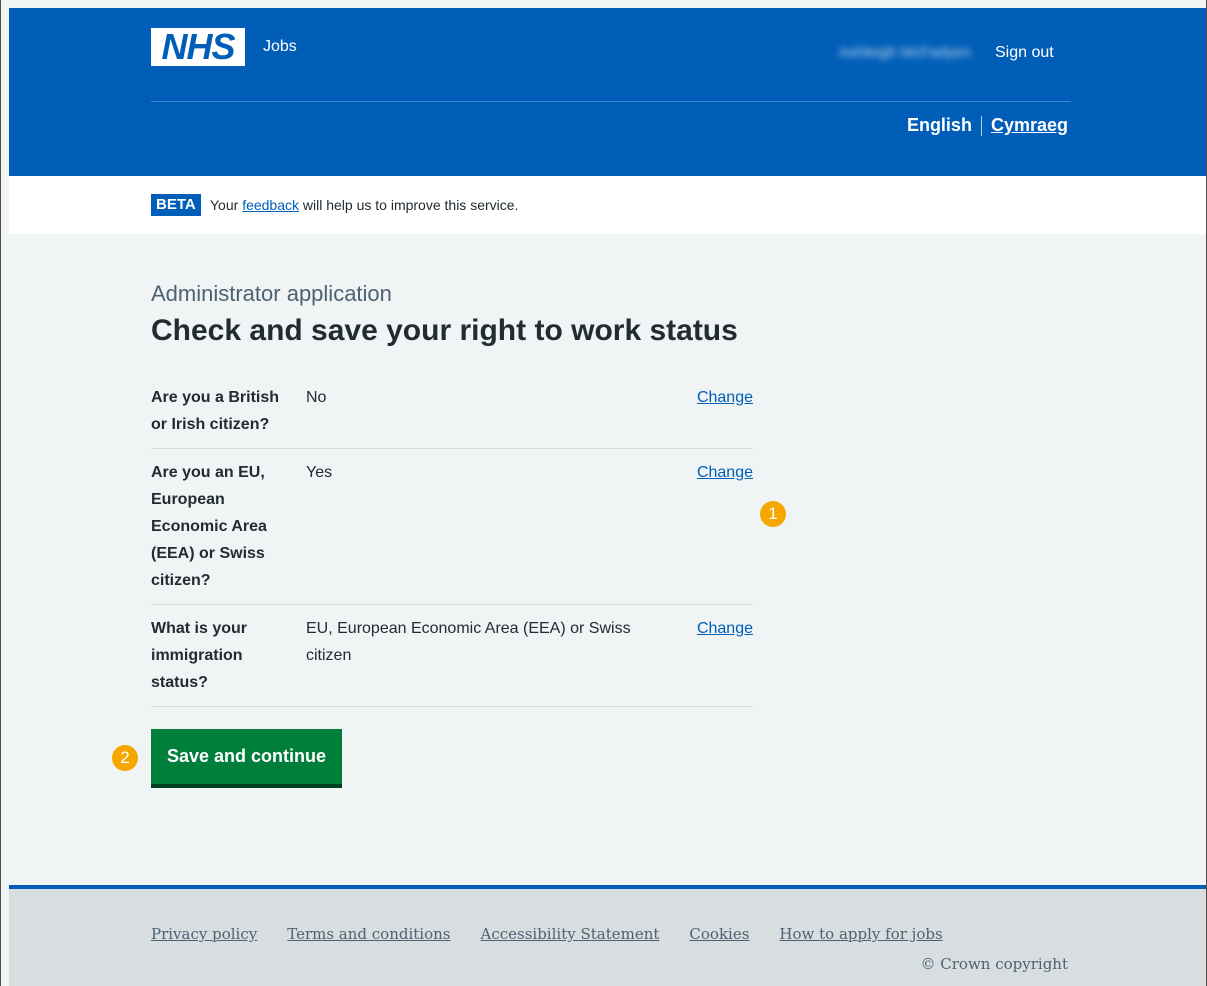 This screenshot has width=1207, height=986. What do you see at coordinates (725, 472) in the screenshot?
I see `change-link-eu-eea-swiss: Change` at bounding box center [725, 472].